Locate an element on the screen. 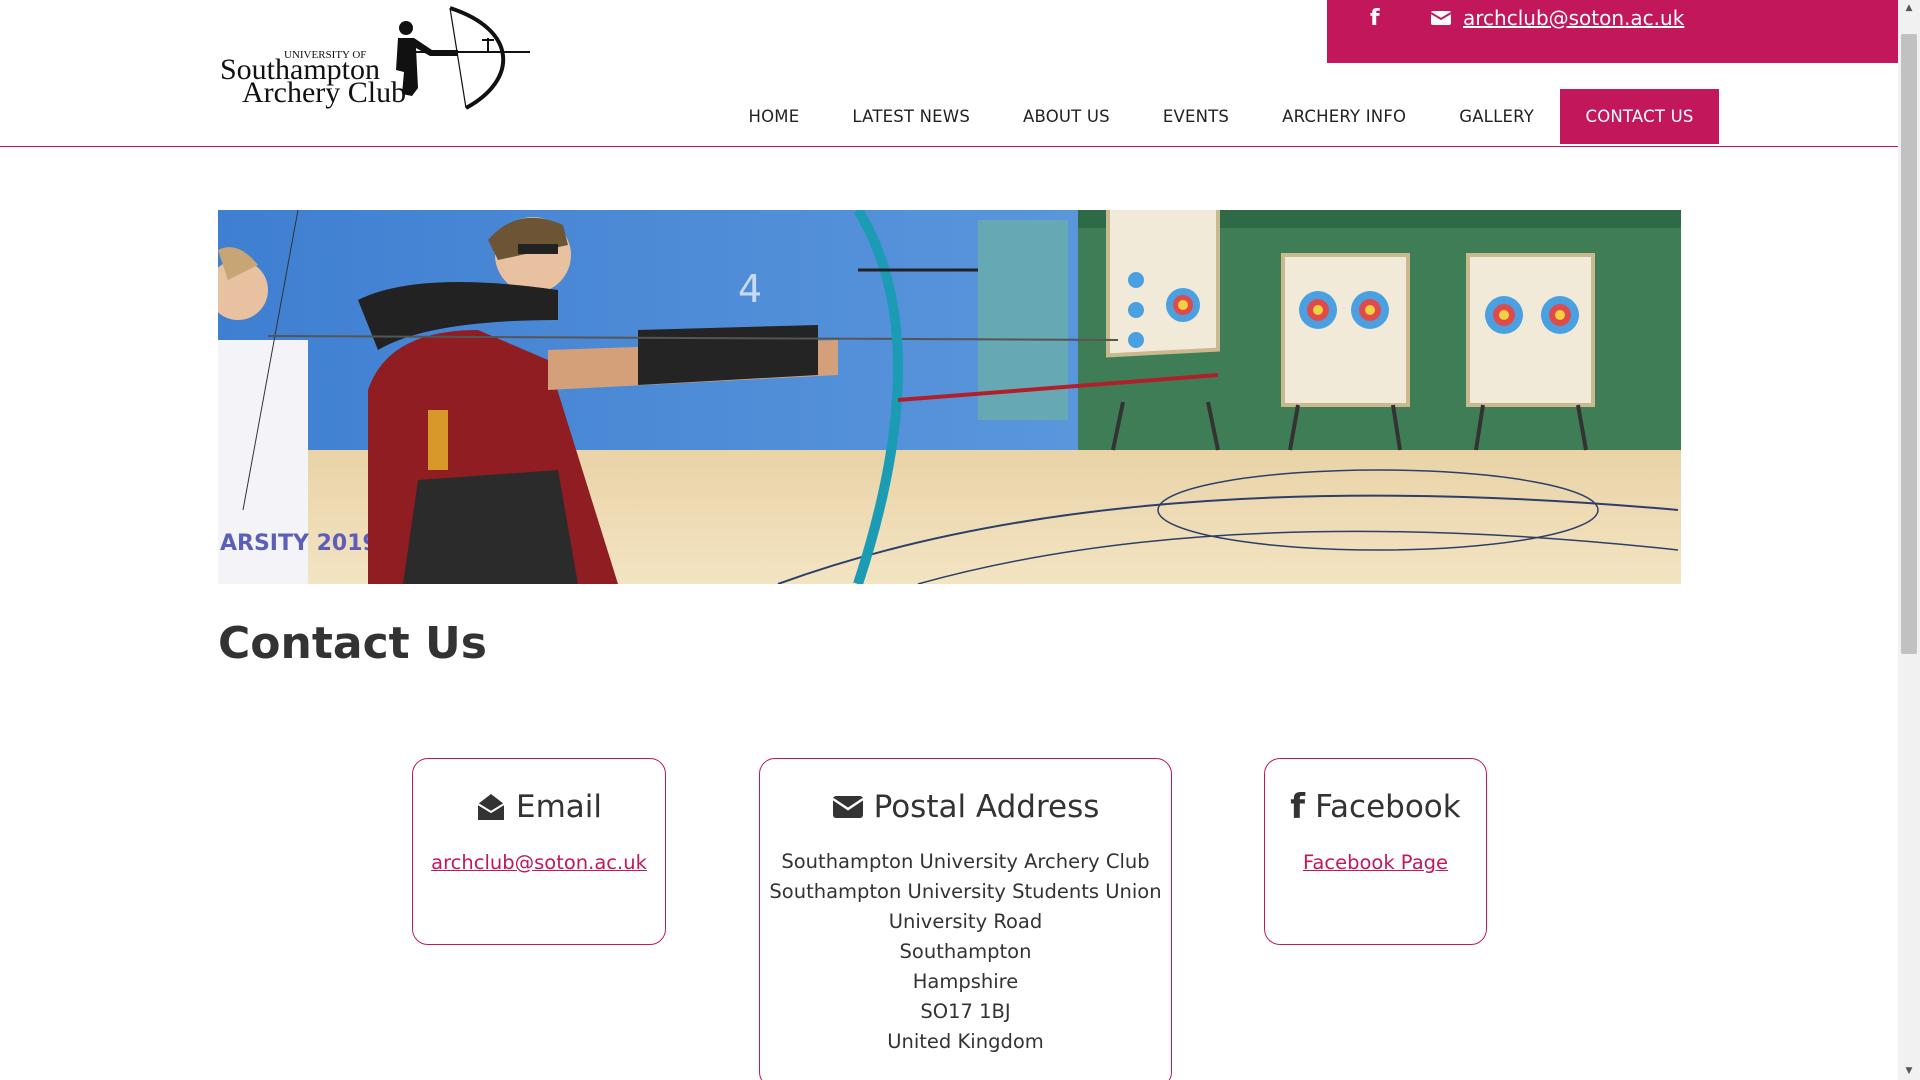 The width and height of the screenshot is (1920, 1080). address-line: United Kingdom is located at coordinates (965, 1041).